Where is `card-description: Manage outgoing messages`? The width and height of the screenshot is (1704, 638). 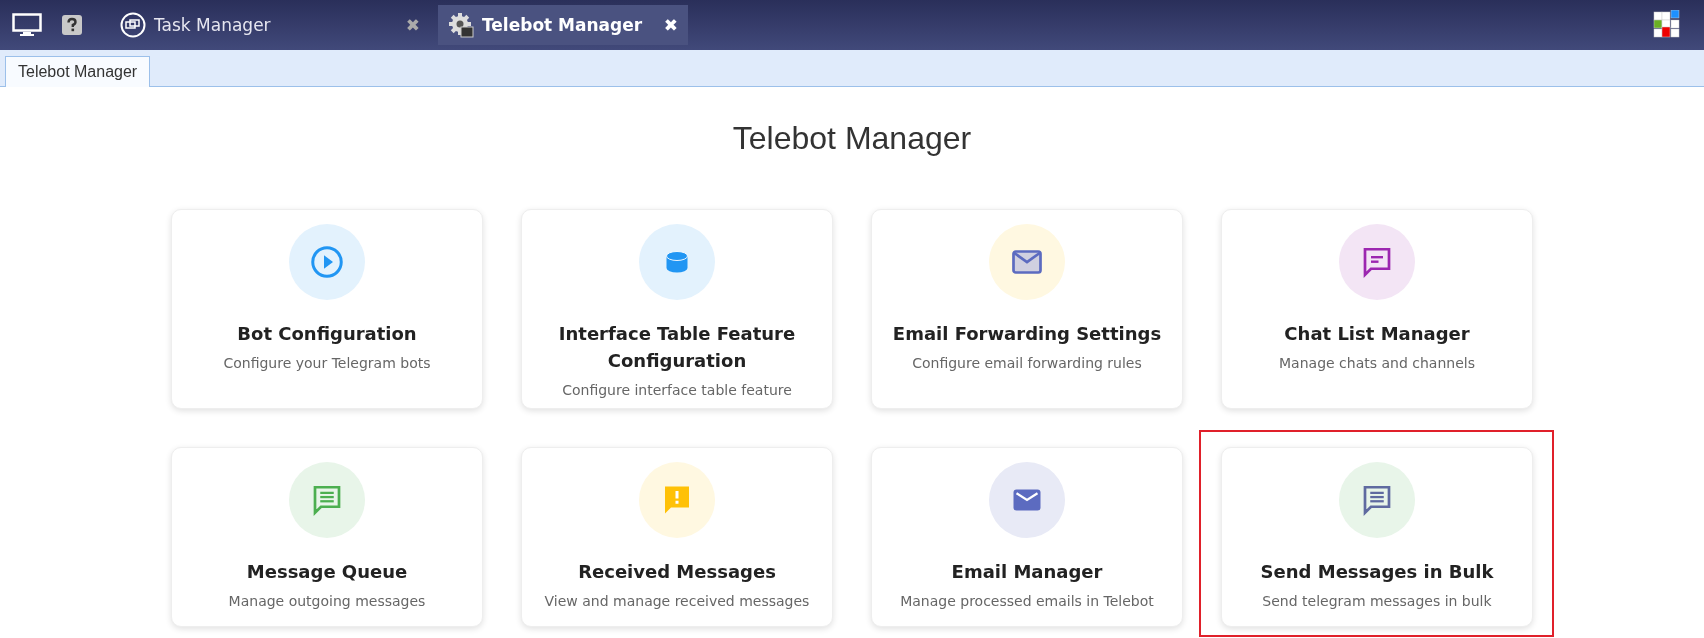 card-description: Manage outgoing messages is located at coordinates (327, 601).